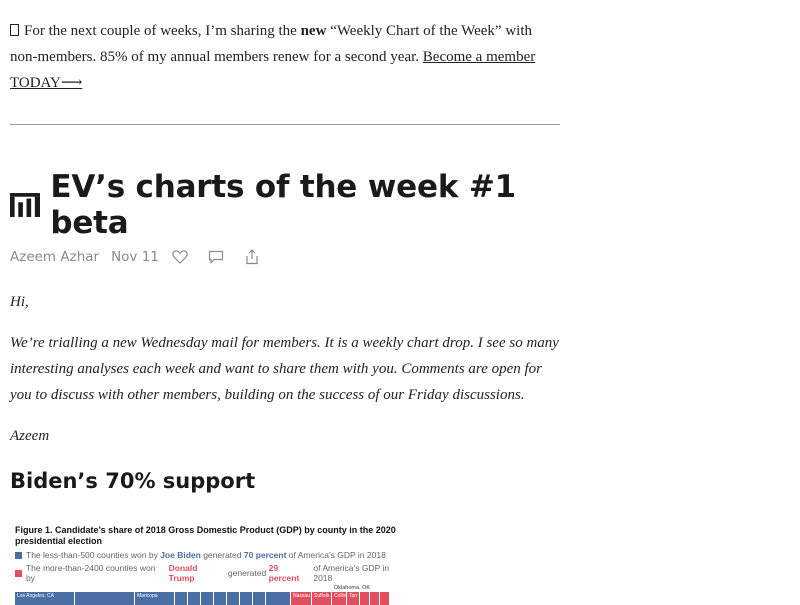  Describe the element at coordinates (322, 598) in the screenshot. I see `county-segment-suffolk: Suffolk` at that location.